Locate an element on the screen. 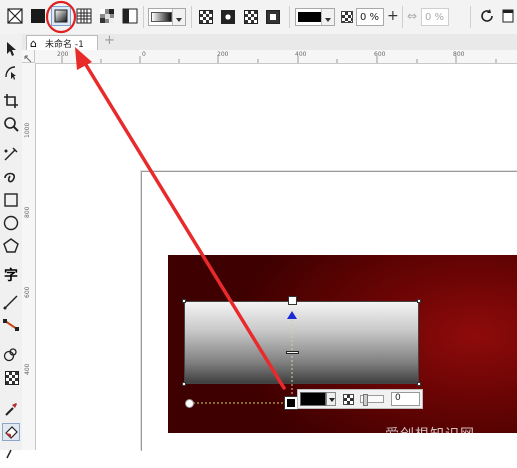 The image size is (517, 468). gradient-angle-handle is located at coordinates (189, 403).